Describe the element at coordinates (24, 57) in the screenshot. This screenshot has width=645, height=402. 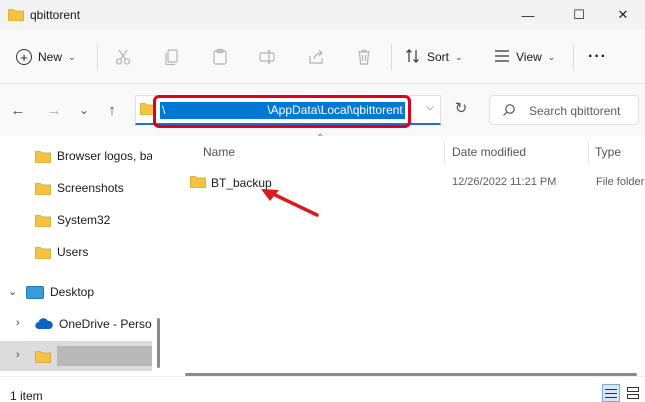
I see `plus-icon: +` at that location.